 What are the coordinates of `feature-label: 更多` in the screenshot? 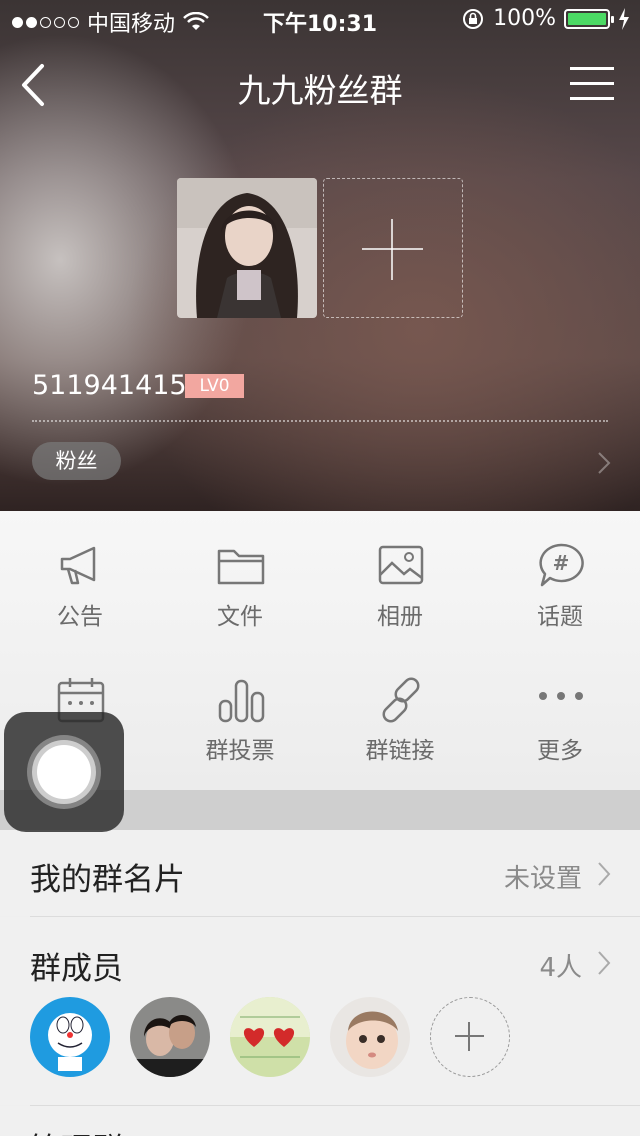 It's located at (560, 751).